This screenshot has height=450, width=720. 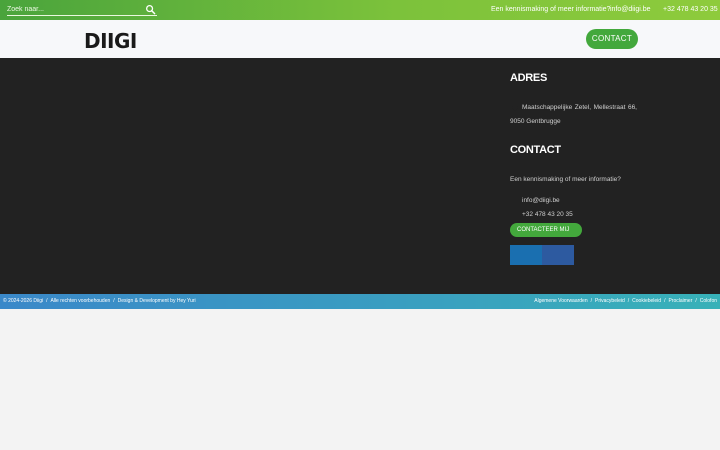 What do you see at coordinates (630, 9) in the screenshot?
I see `top-email-link: info@diigi.be` at bounding box center [630, 9].